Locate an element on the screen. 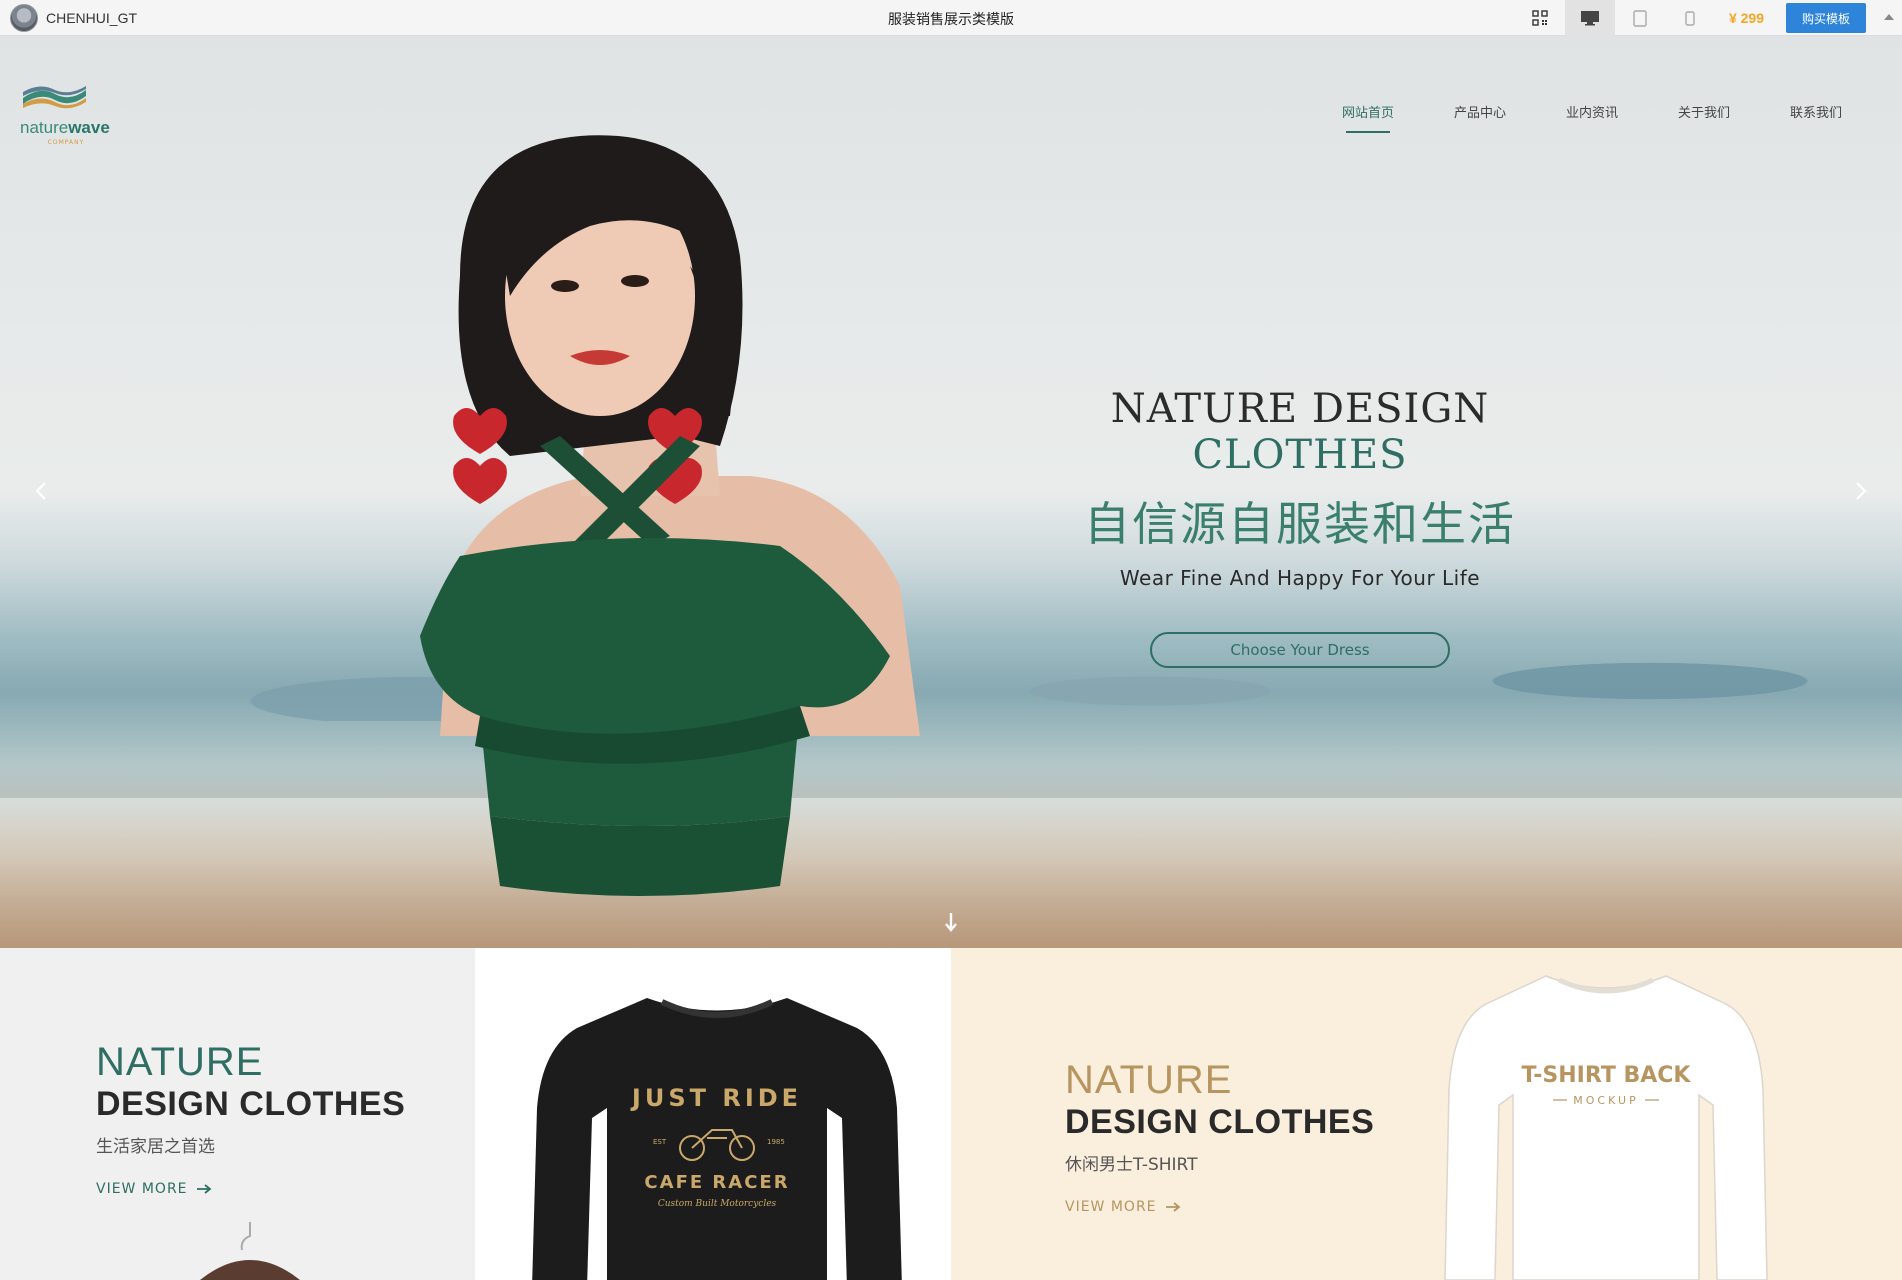 Image resolution: width=1902 pixels, height=1280 pixels. card3-subtitle: 休闲男士T-SHIRT is located at coordinates (1131, 1165).